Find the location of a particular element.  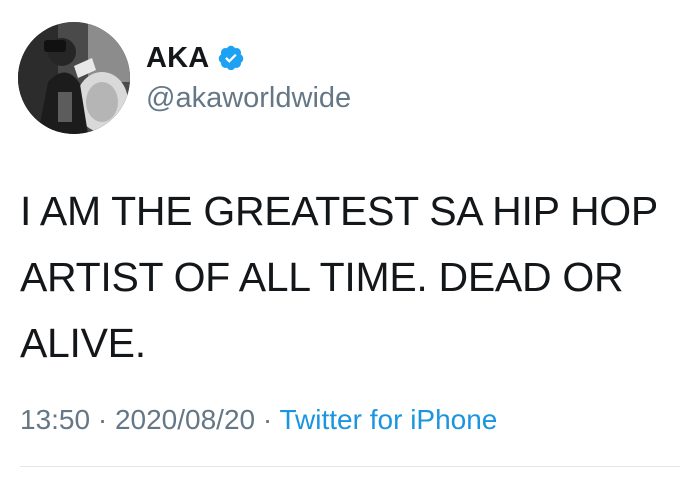

verified-badge-icon is located at coordinates (231, 58).